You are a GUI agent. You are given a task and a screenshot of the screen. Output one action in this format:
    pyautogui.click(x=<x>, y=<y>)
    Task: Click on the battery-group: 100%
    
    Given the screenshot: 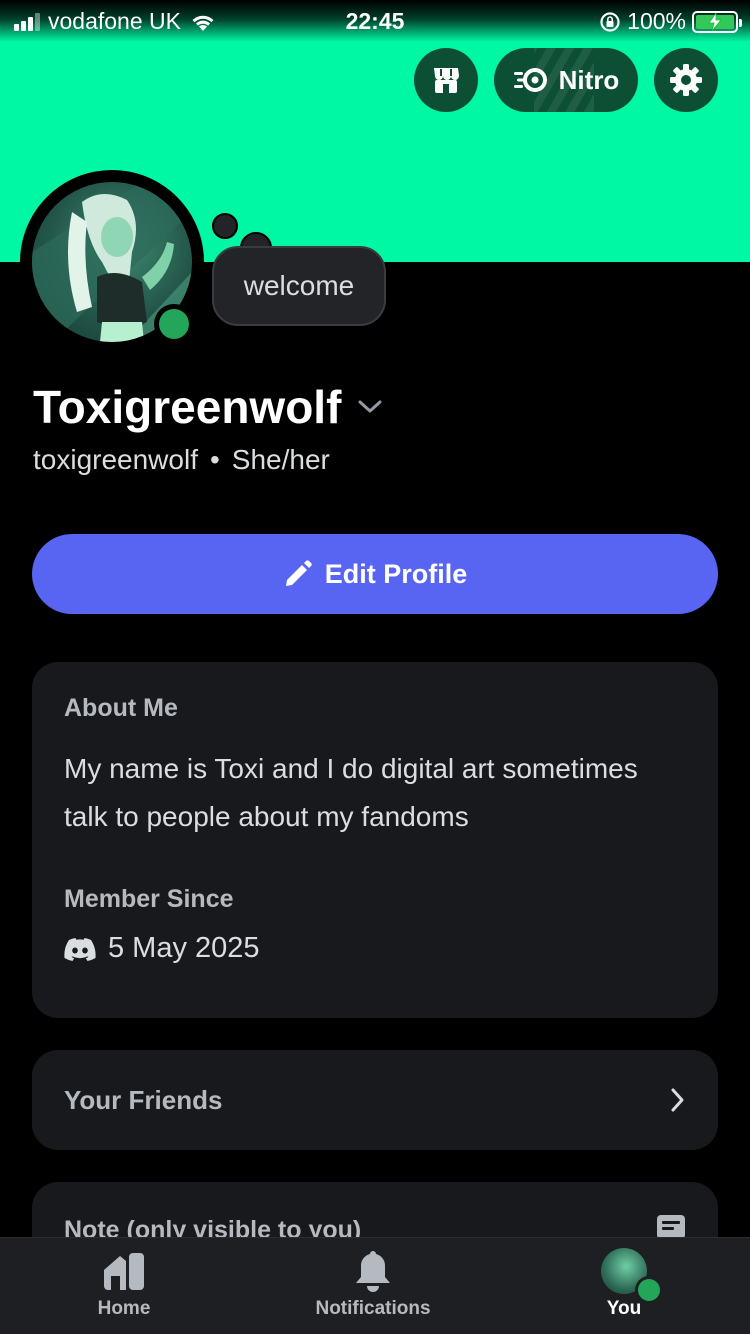 What is the action you would take?
    pyautogui.click(x=670, y=21)
    